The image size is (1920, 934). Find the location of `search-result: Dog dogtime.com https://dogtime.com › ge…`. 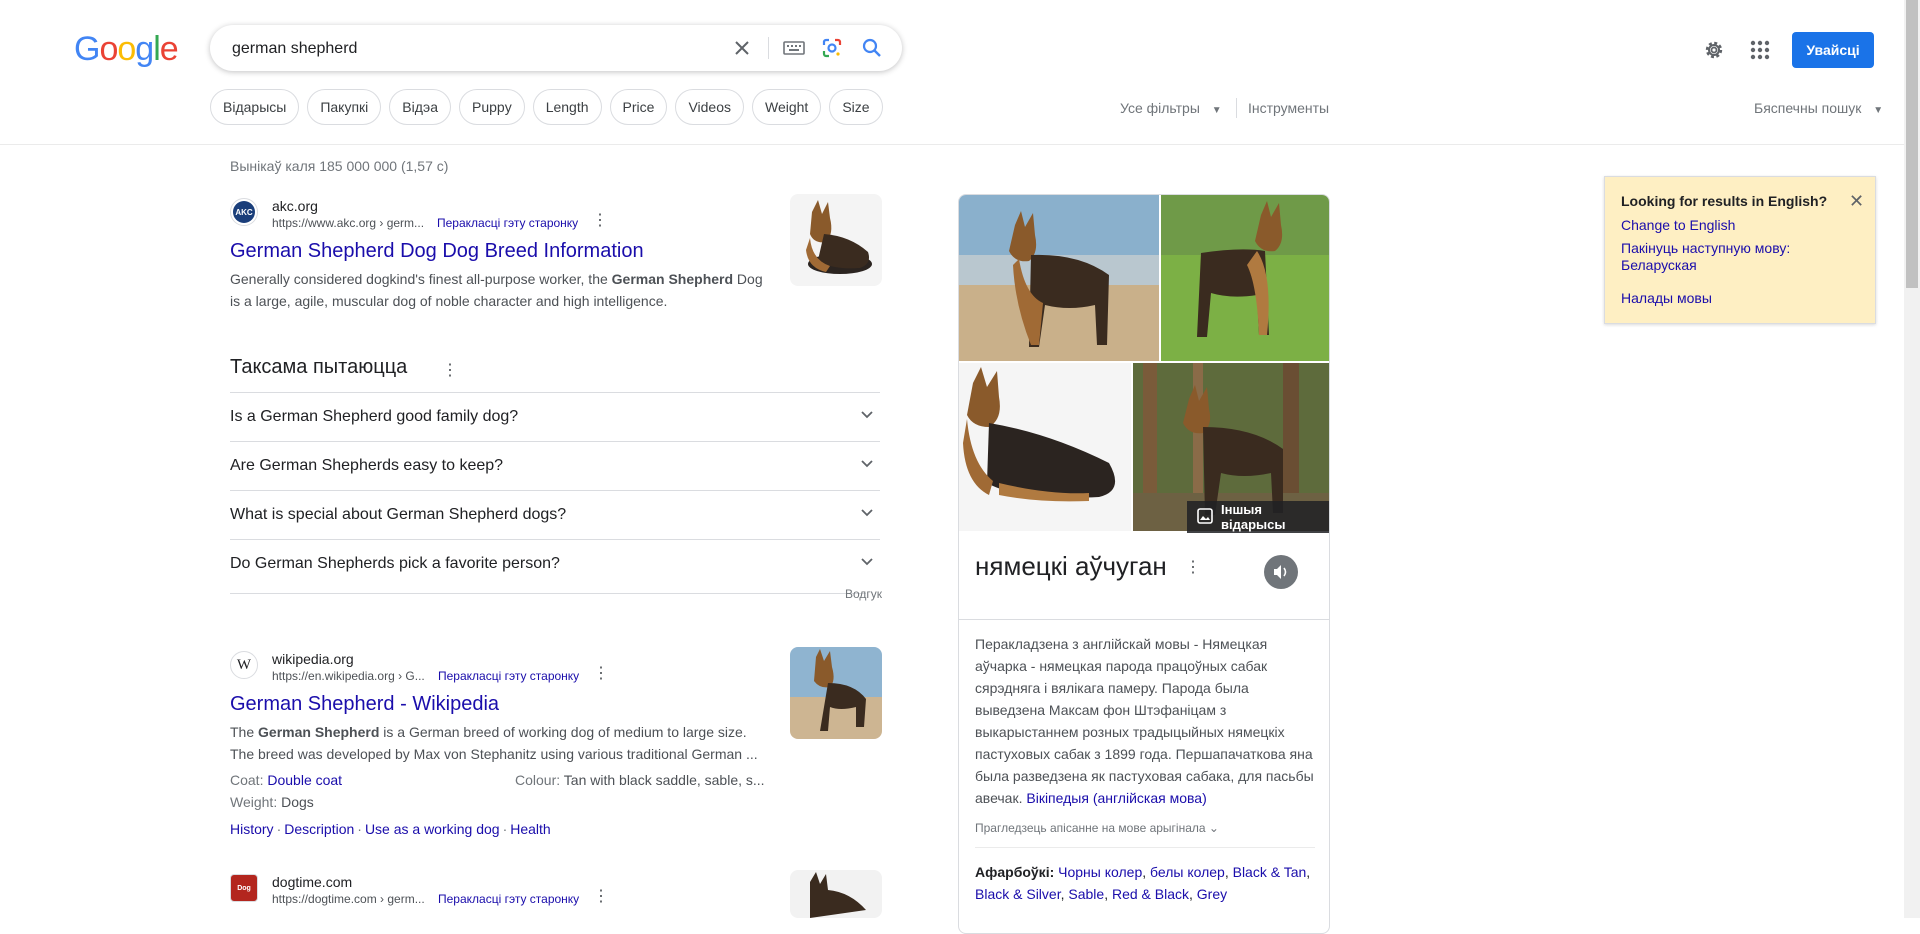

search-result: Dog dogtime.com https://dogtime.com › ge… is located at coordinates (556, 894).